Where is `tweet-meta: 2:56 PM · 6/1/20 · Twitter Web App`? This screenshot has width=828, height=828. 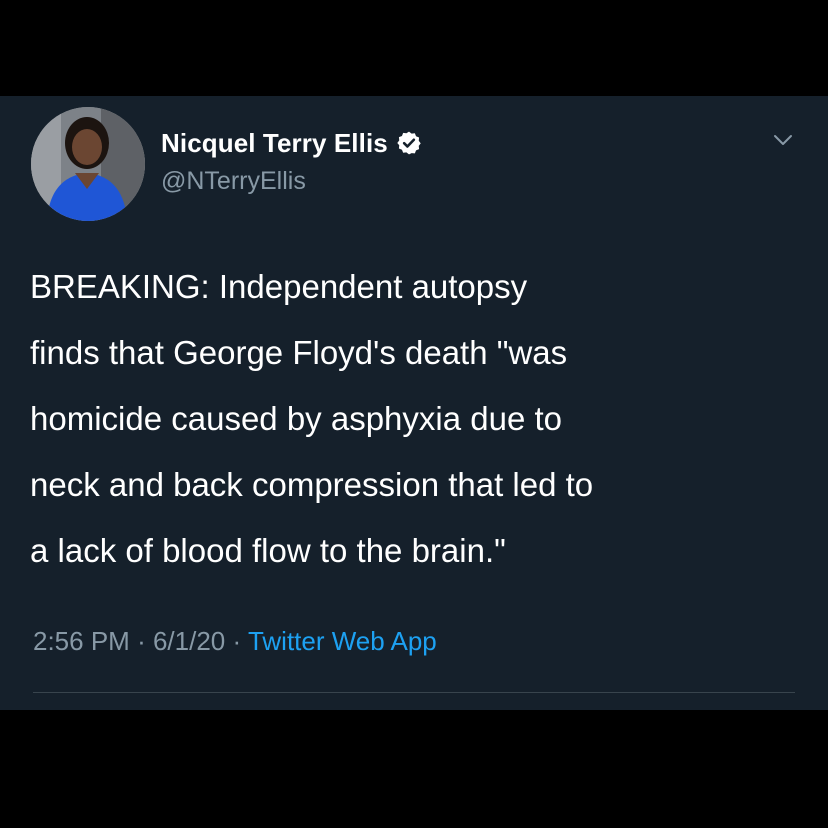
tweet-meta: 2:56 PM · 6/1/20 · Twitter Web App is located at coordinates (235, 641).